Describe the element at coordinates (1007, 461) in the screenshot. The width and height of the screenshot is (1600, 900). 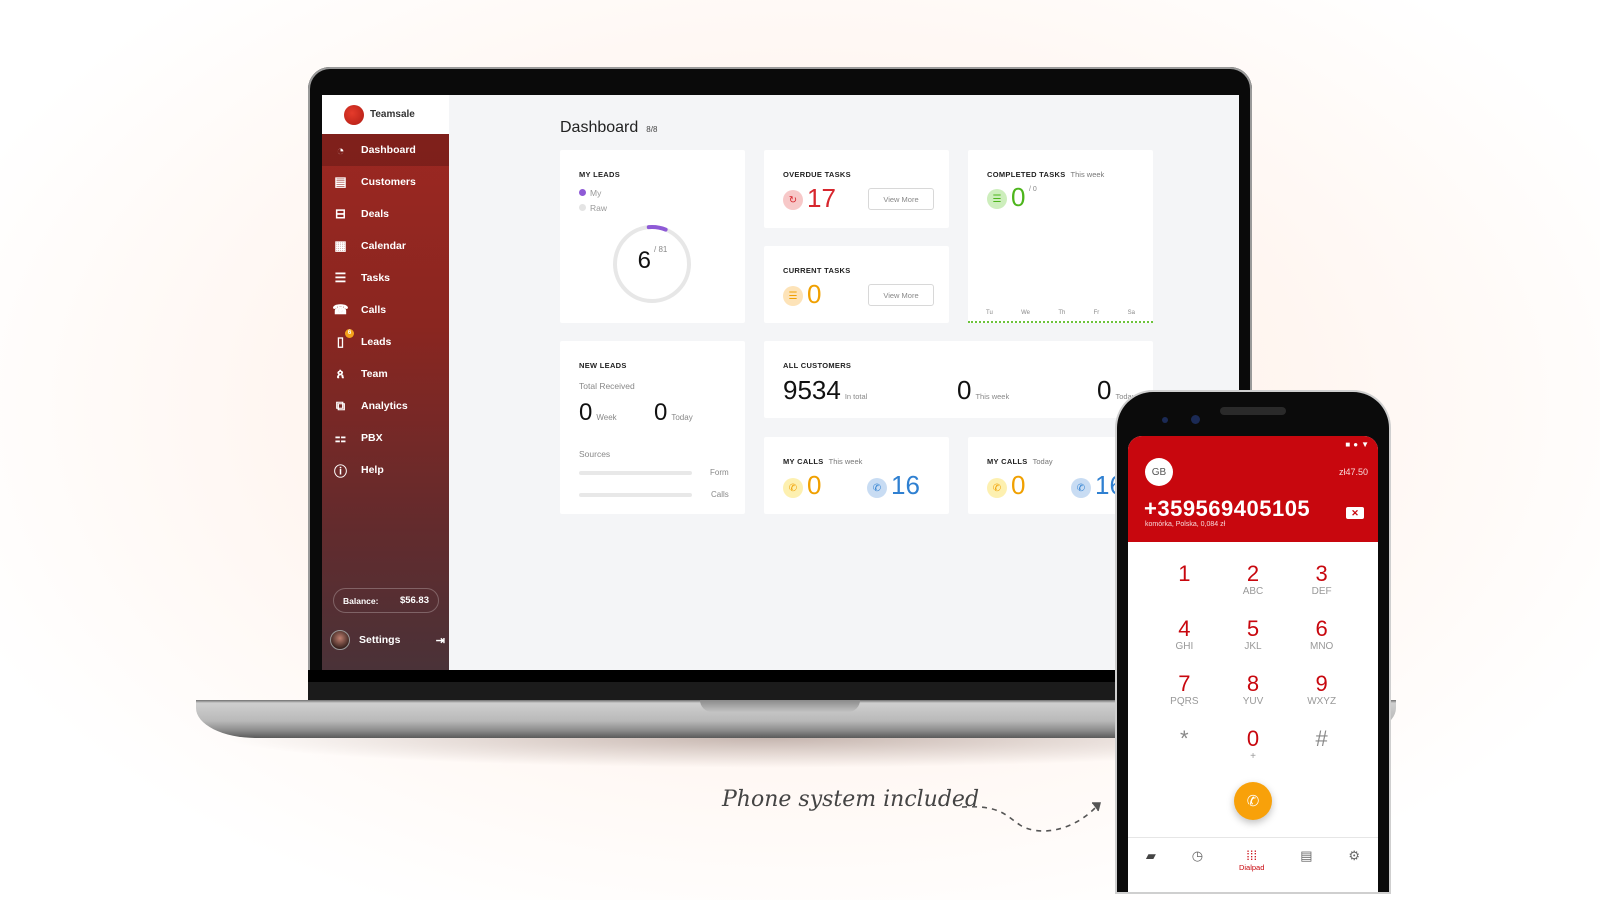
I see `card-title-text: MY CALLS` at that location.